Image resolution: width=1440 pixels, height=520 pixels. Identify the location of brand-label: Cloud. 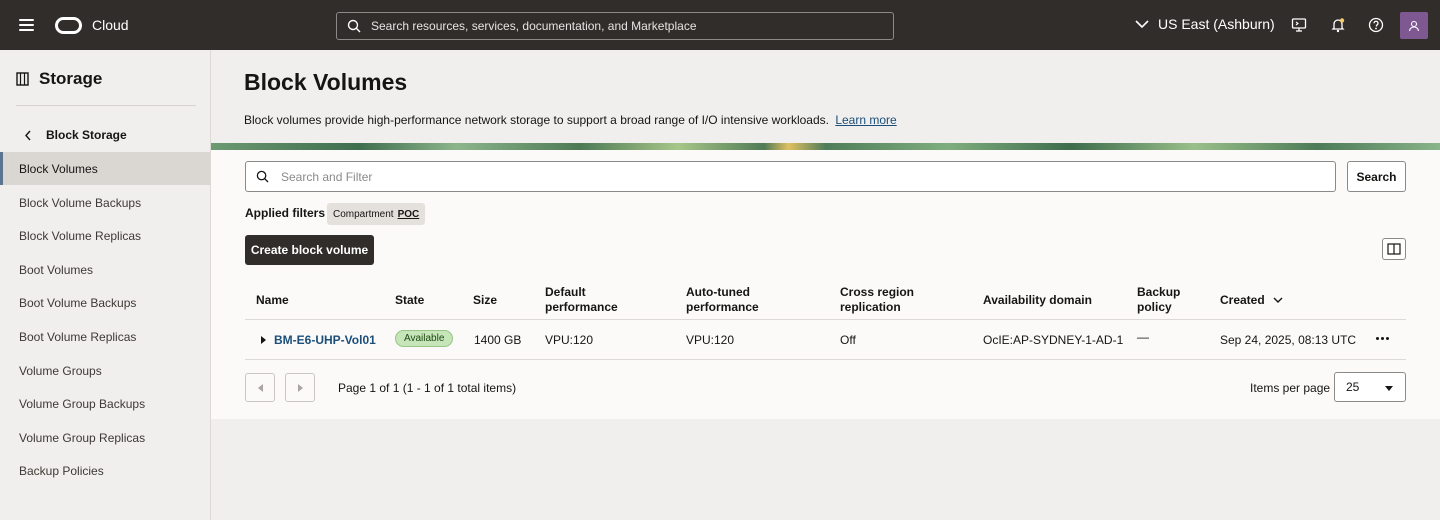
(110, 25).